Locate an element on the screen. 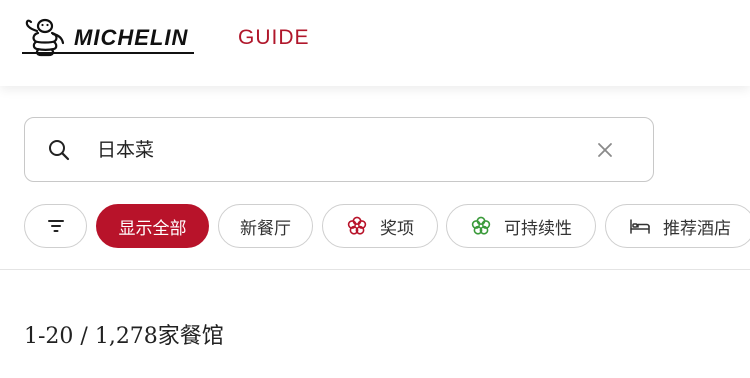  green-clover-icon is located at coordinates (481, 225).